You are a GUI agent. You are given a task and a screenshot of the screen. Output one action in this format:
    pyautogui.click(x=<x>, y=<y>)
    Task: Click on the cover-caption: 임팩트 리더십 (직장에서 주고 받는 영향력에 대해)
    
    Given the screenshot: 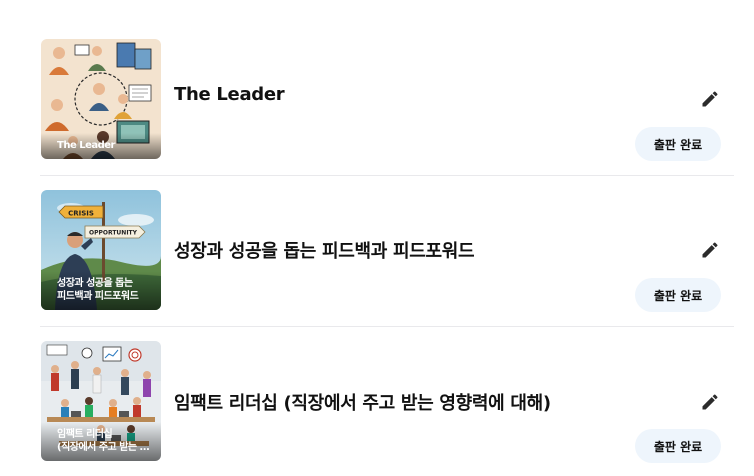 What is the action you would take?
    pyautogui.click(x=101, y=441)
    